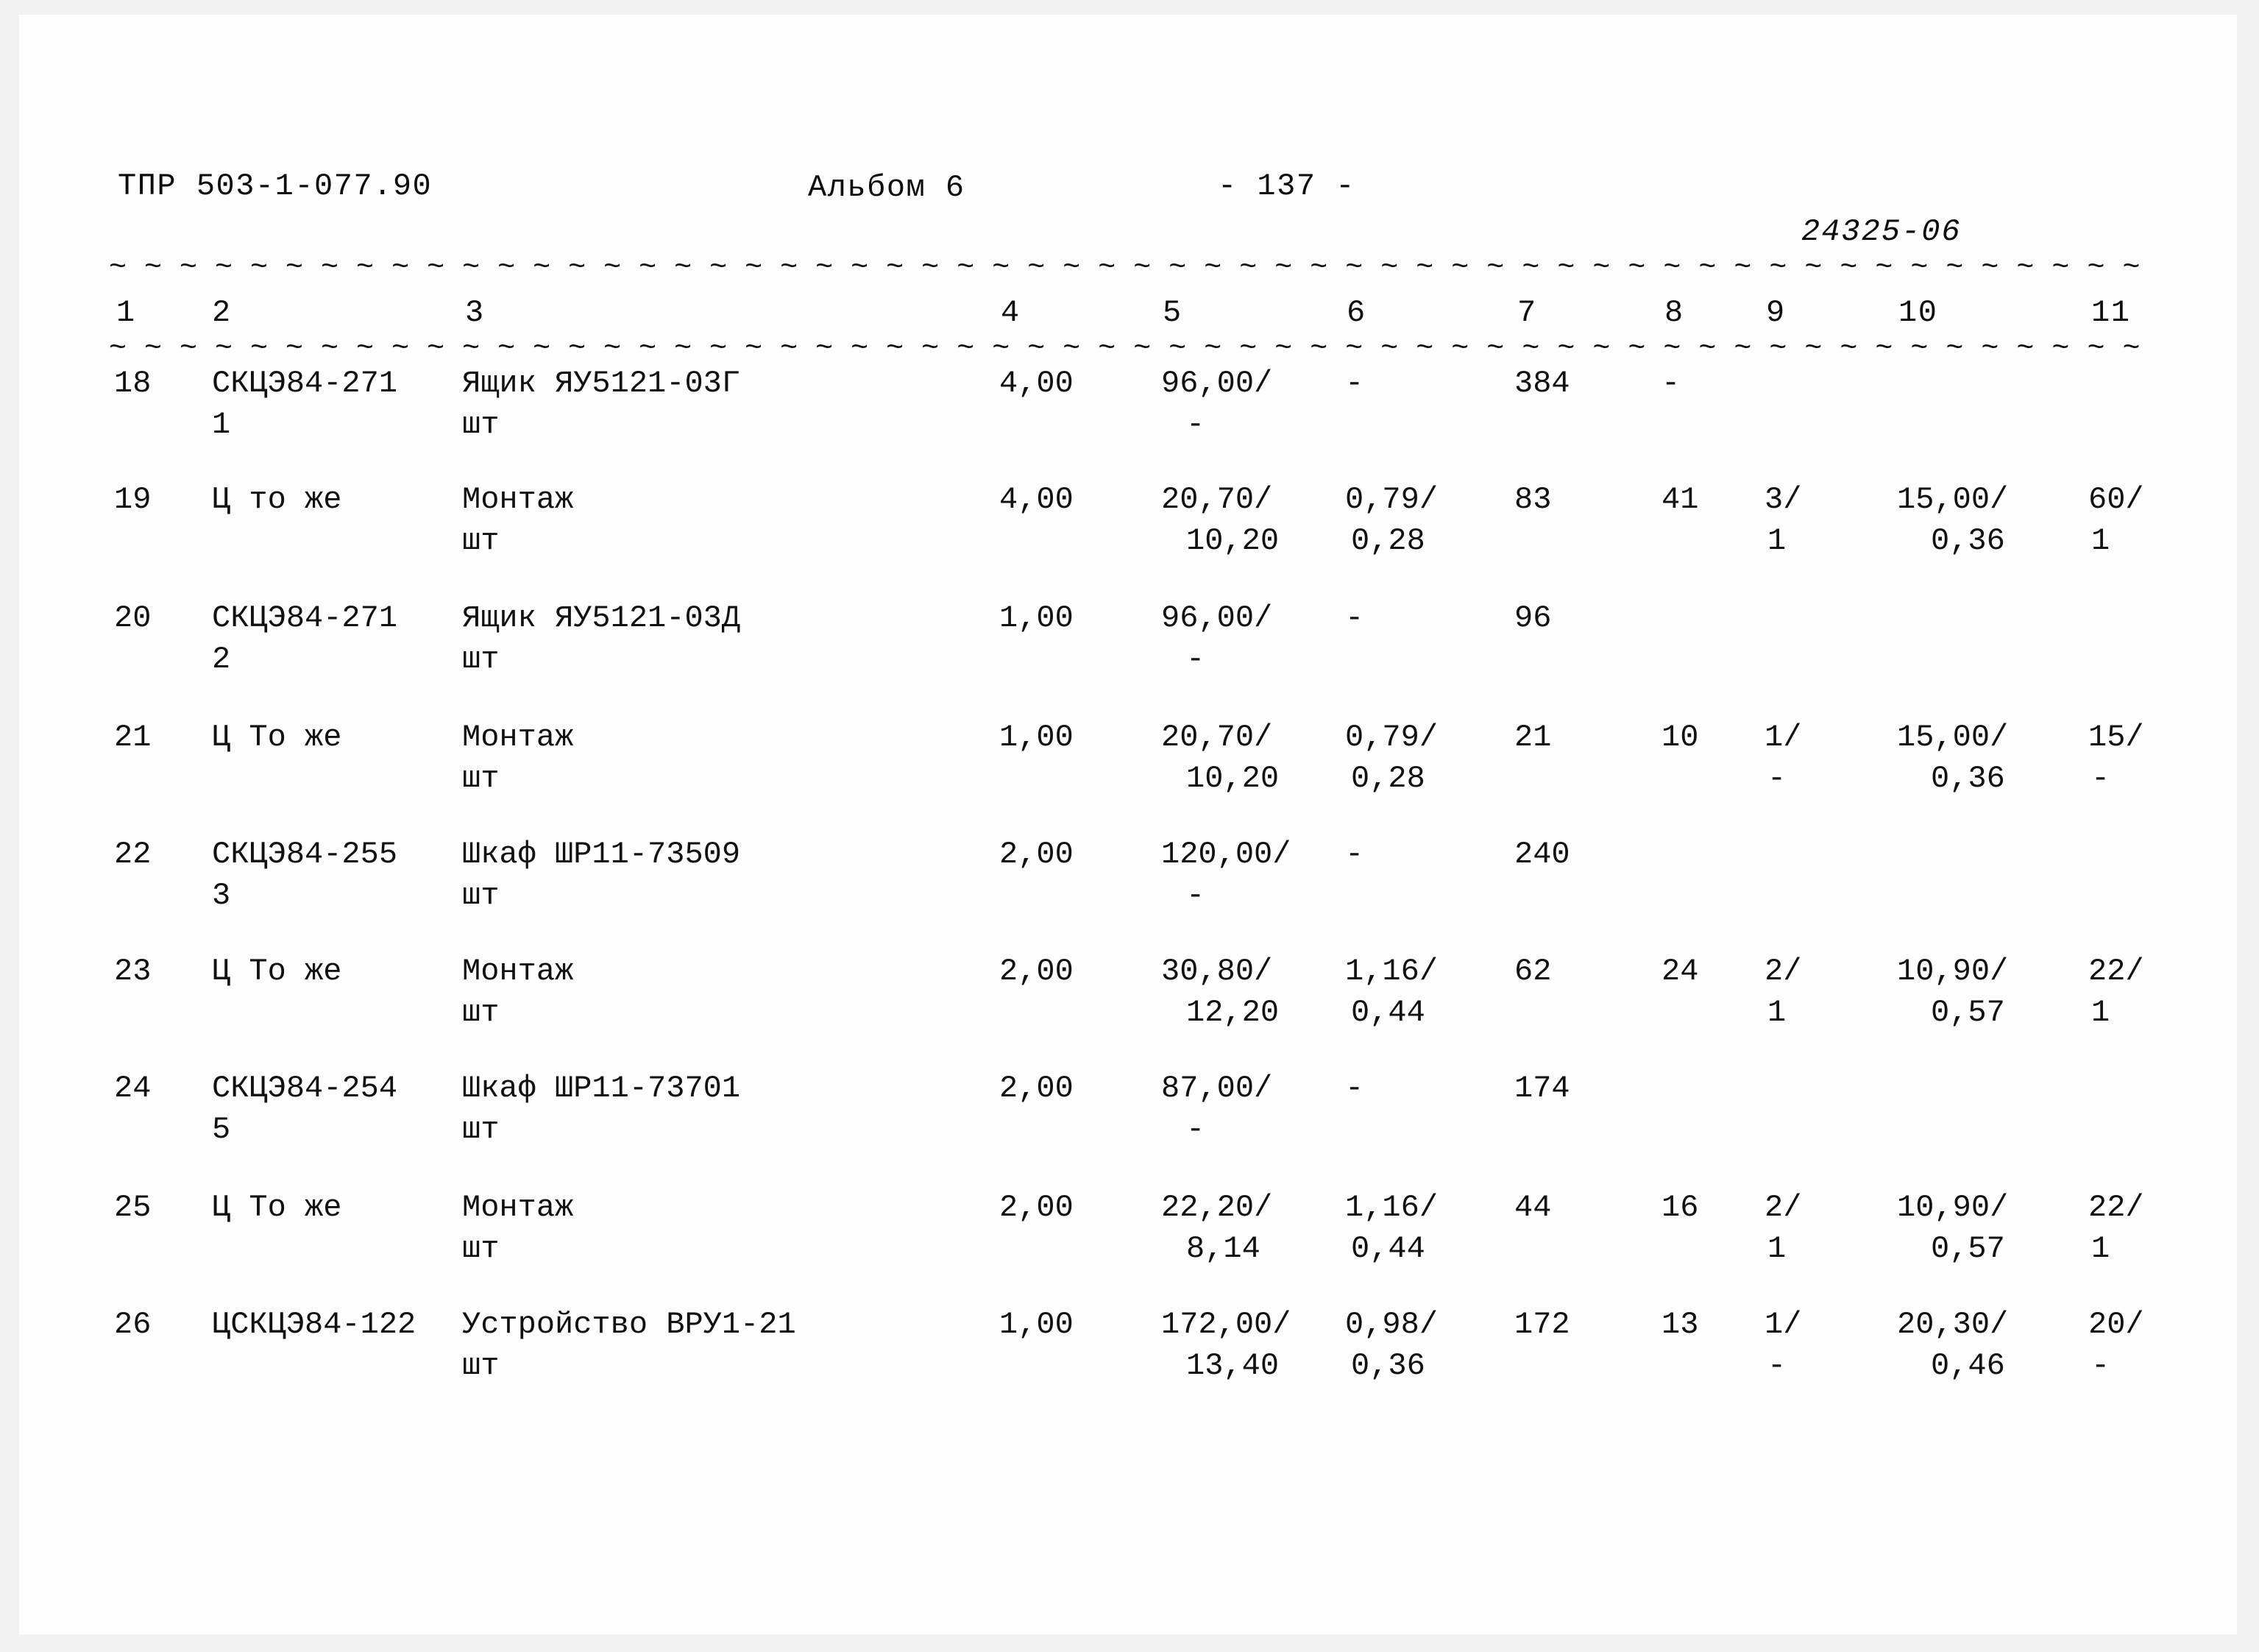  I want to click on table-cell-c2: Ц То же, so click(322, 1207).